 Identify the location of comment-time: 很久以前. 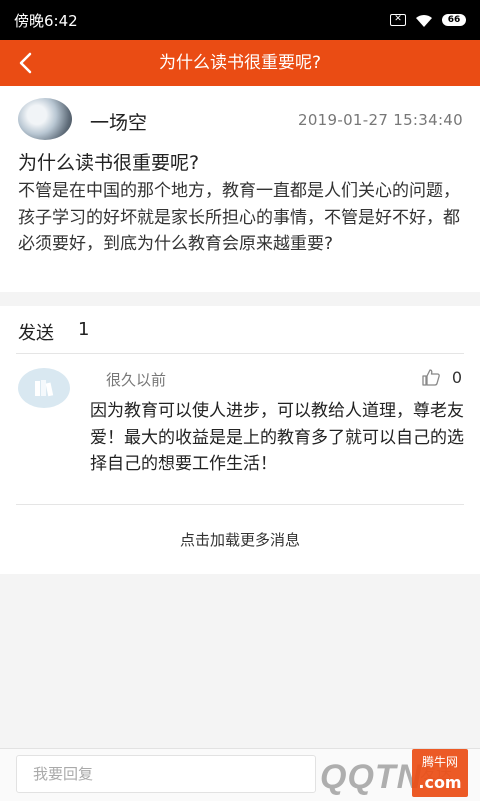
(136, 380).